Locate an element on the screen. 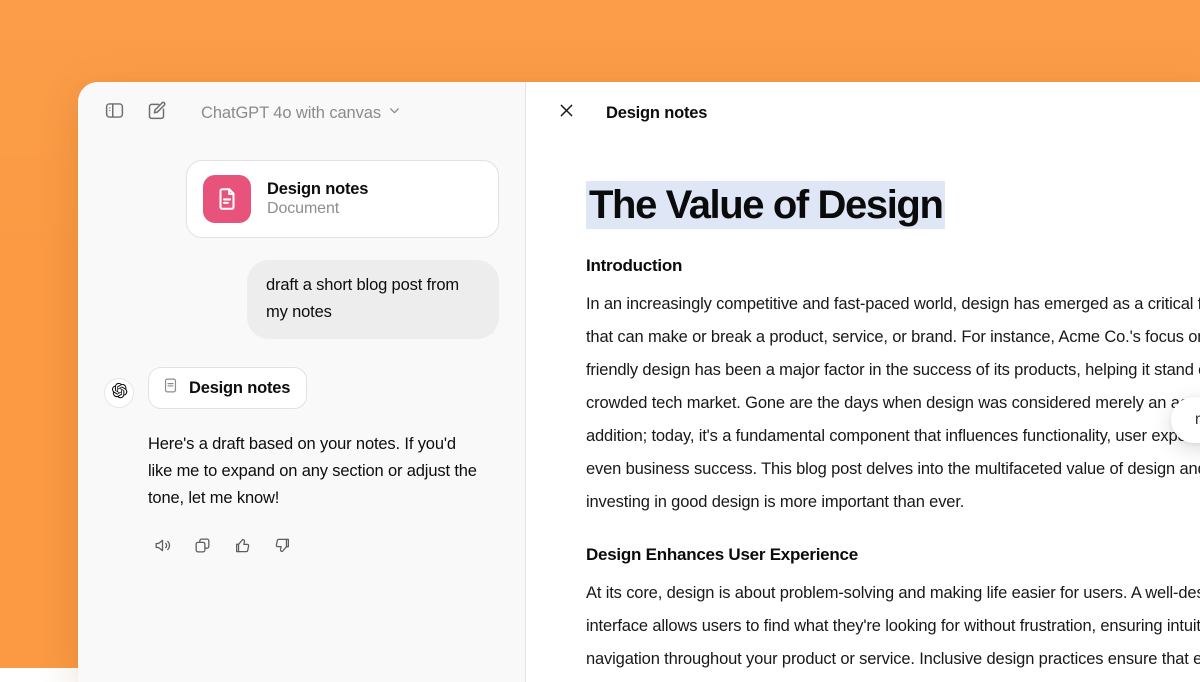 This screenshot has width=1200, height=682. canvas-chip-label: Design notes is located at coordinates (239, 388).